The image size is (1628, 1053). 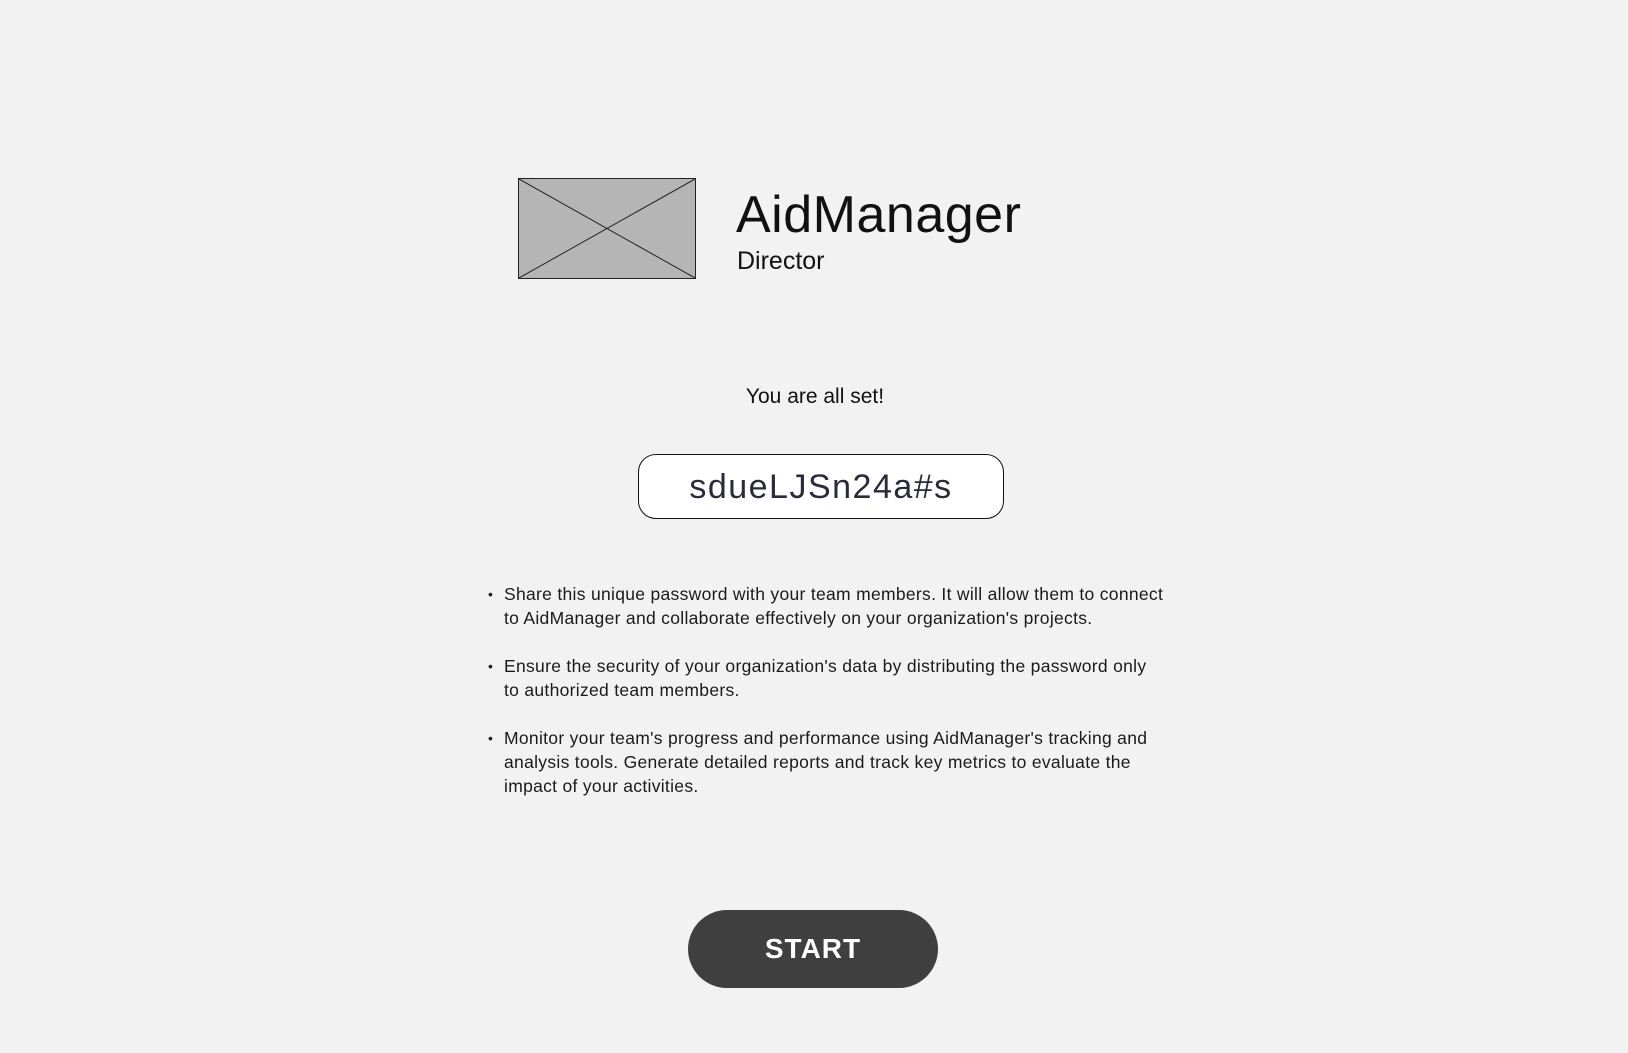 I want to click on password-value: sdueLJSn24a#s, so click(x=820, y=487).